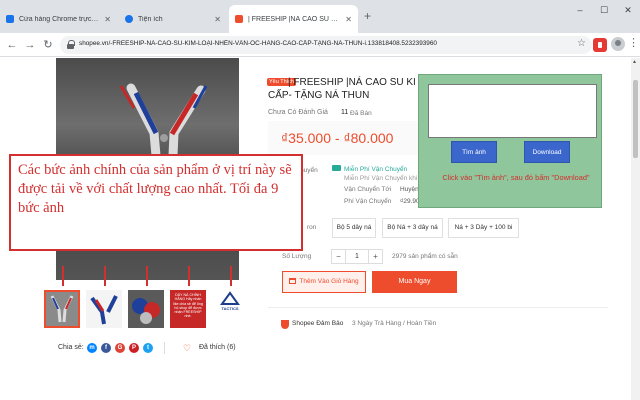 The image size is (640, 400). What do you see at coordinates (336, 168) in the screenshot?
I see `truck-icon` at bounding box center [336, 168].